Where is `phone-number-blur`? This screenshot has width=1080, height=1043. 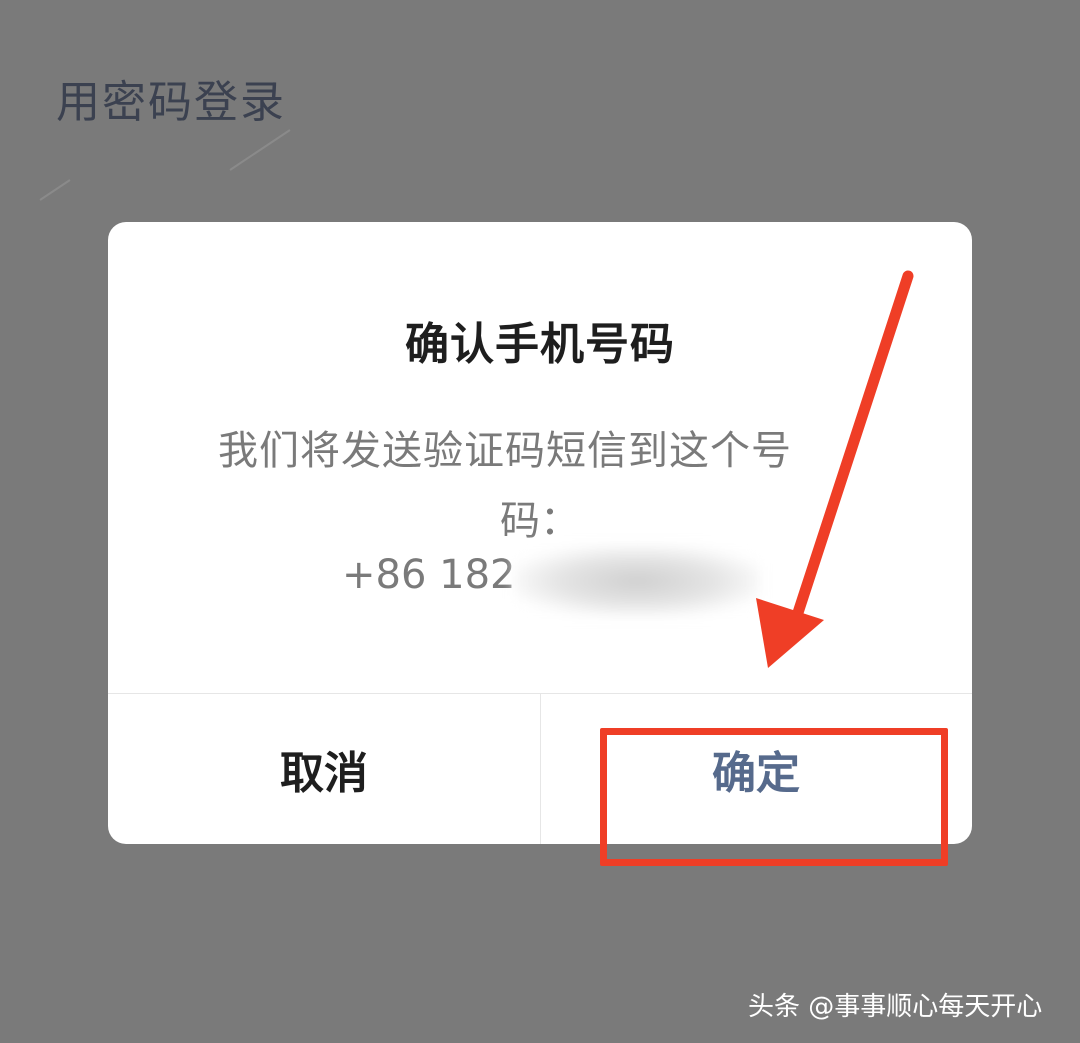 phone-number-blur is located at coordinates (637, 581).